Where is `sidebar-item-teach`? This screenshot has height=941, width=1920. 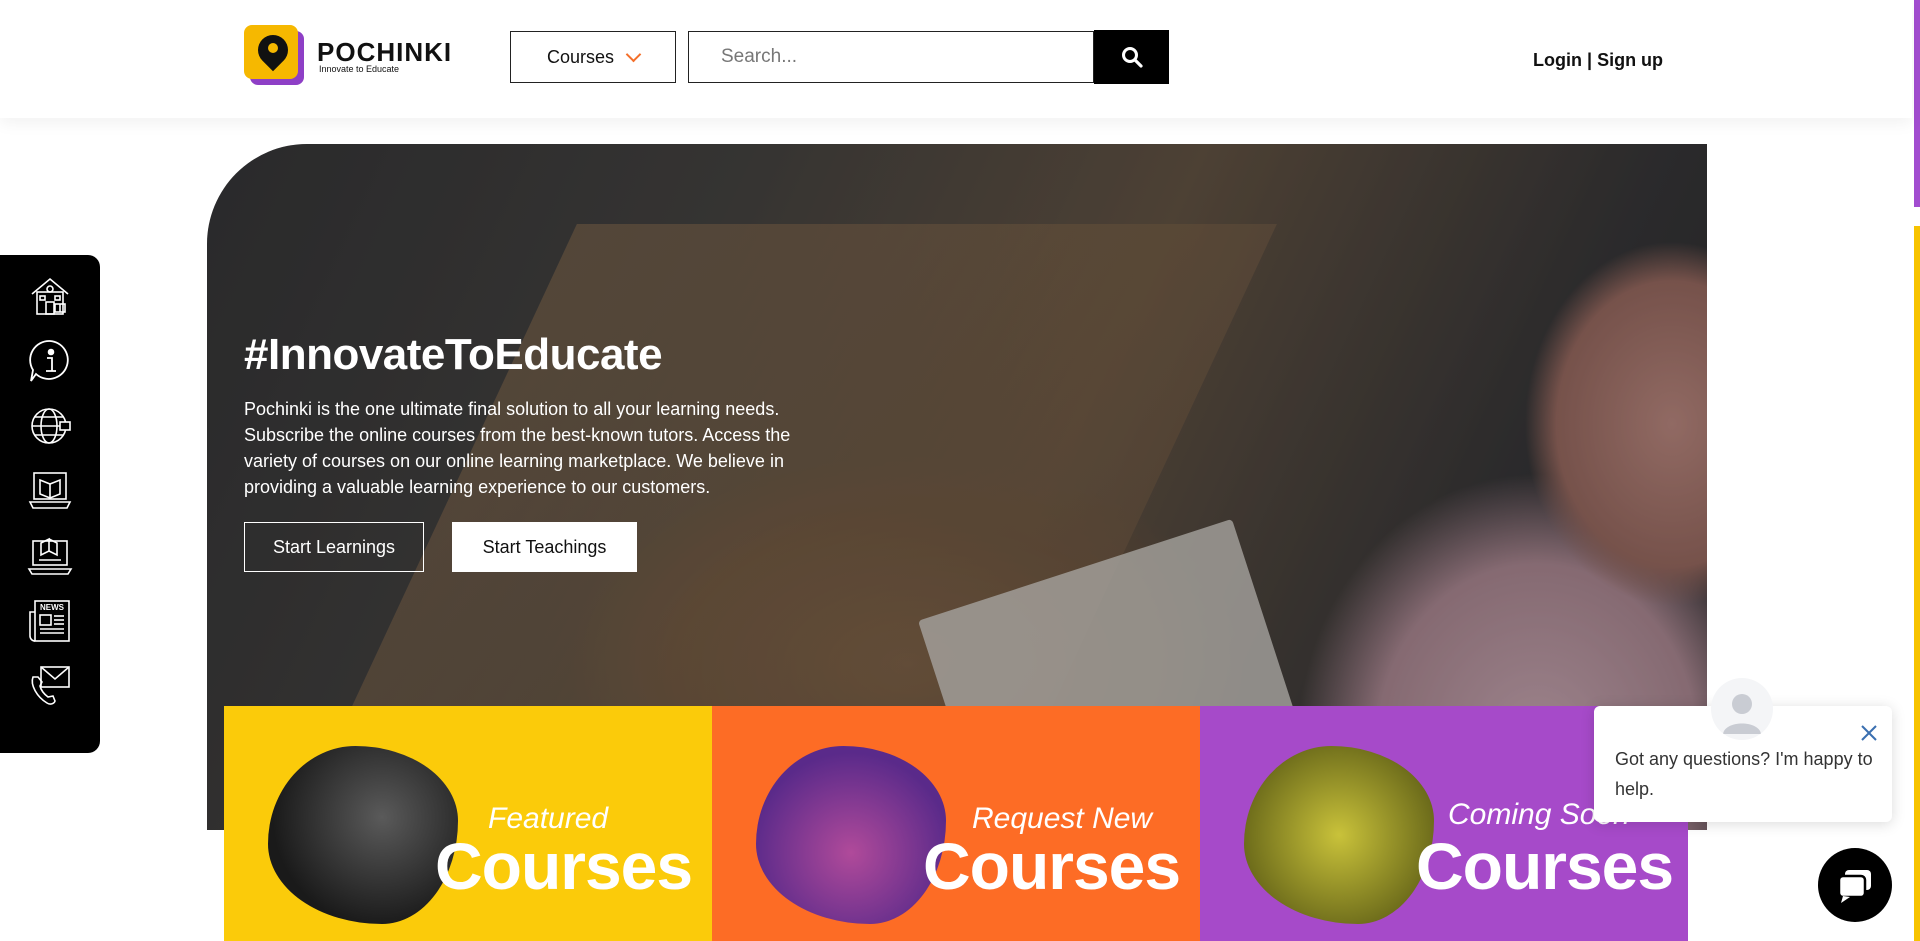
sidebar-item-teach is located at coordinates (50, 556).